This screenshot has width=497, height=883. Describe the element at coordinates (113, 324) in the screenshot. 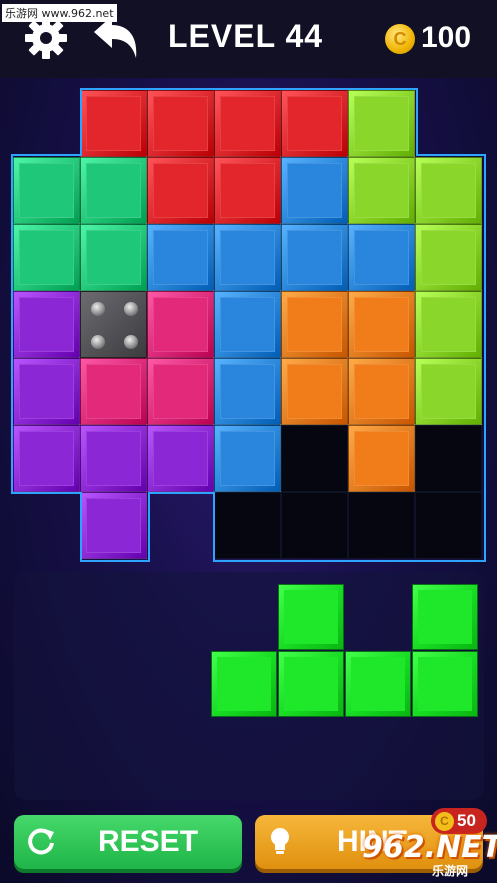

I see `fixed-stud-block` at that location.